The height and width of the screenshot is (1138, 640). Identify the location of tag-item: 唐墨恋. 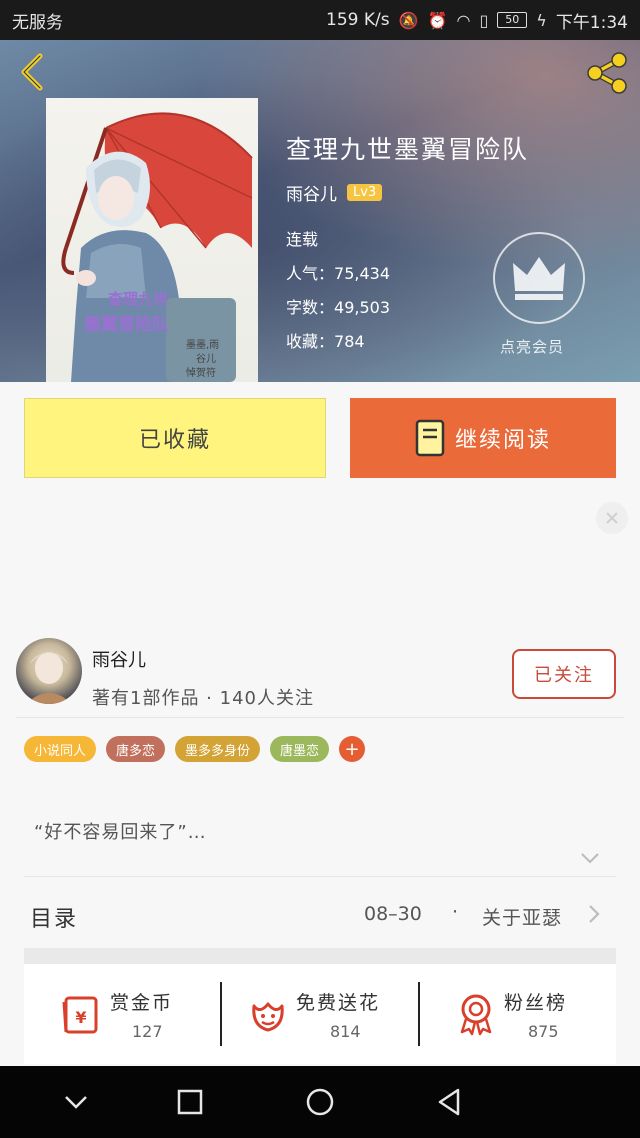
(300, 749).